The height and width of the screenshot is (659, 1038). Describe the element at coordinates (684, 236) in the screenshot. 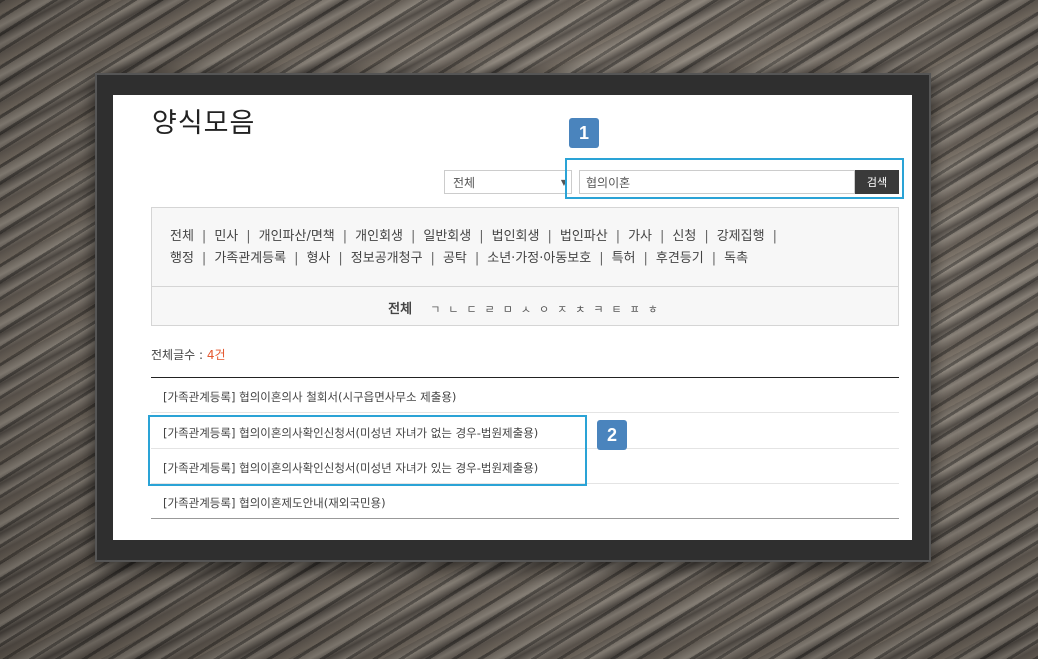

I see `category-item: 신청` at that location.